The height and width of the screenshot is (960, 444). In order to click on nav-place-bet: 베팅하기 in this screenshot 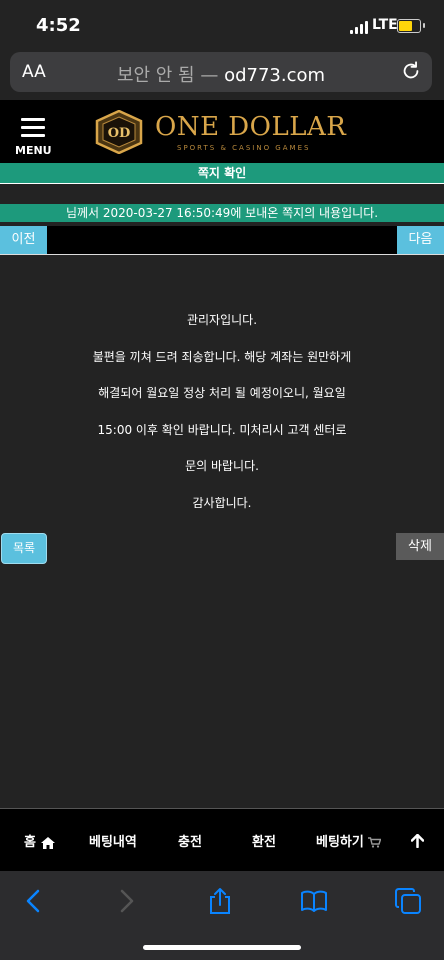, I will do `click(349, 840)`.